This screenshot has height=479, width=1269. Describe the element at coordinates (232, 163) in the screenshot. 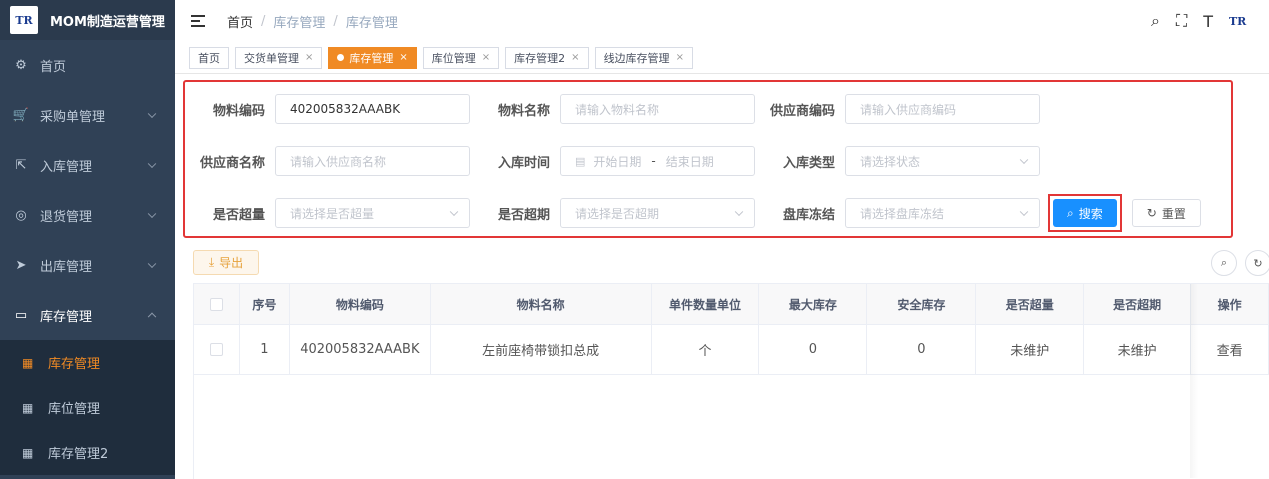

I see `supplier-name-label: 供应商名称` at that location.